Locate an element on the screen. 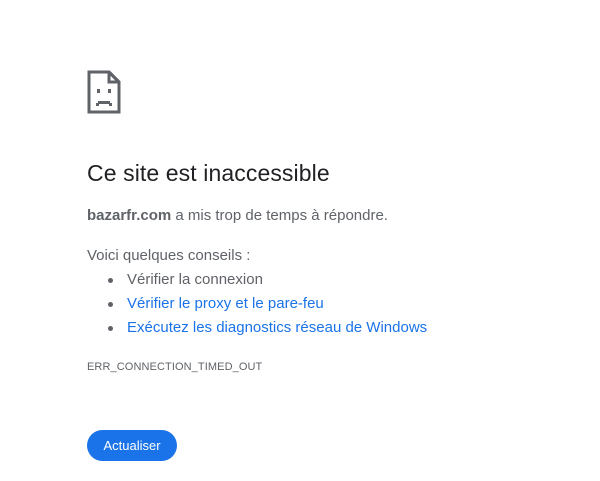 This screenshot has height=481, width=600. tip-check-connection: Vérifier la connexion is located at coordinates (267, 282).